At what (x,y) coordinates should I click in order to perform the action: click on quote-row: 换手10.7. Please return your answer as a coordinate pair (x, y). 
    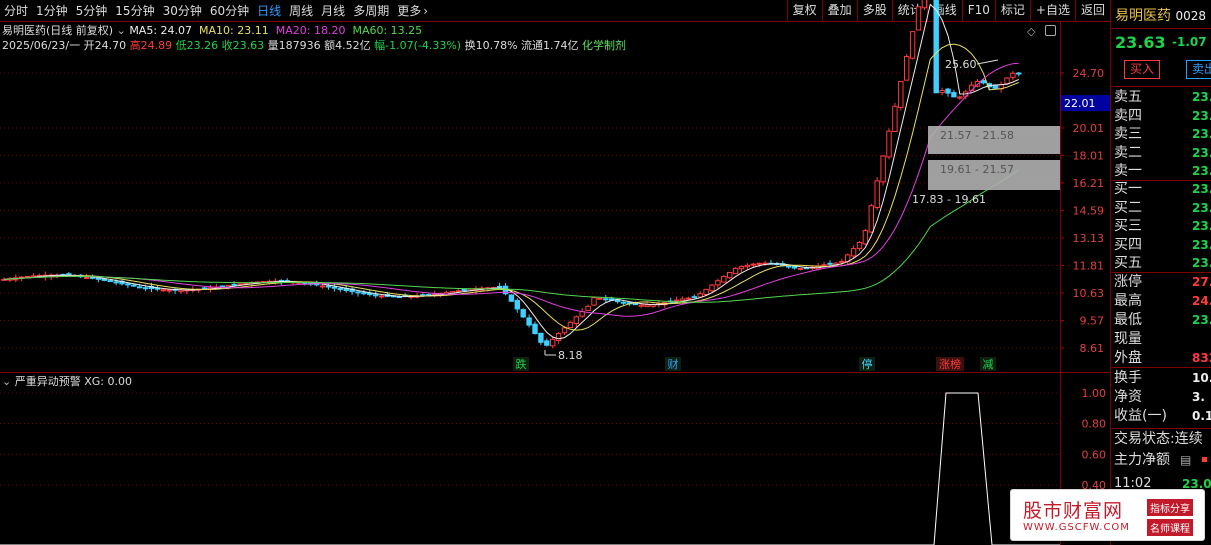
    Looking at the image, I should click on (1162, 378).